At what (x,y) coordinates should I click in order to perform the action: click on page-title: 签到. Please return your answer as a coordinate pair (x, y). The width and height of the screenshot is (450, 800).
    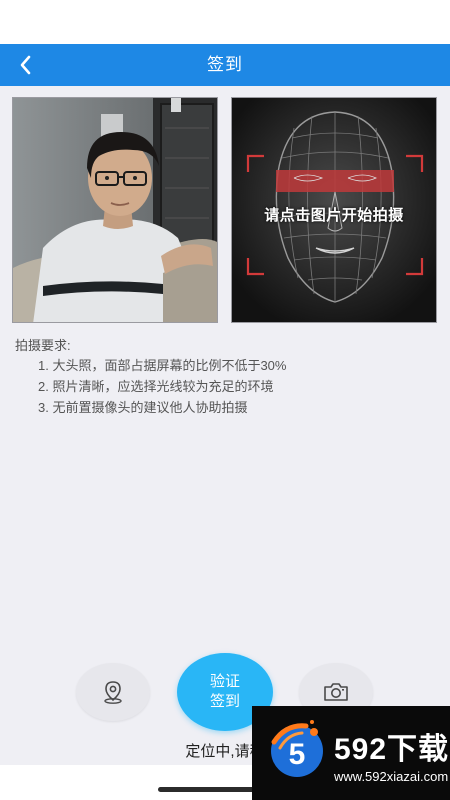
    Looking at the image, I should click on (225, 64).